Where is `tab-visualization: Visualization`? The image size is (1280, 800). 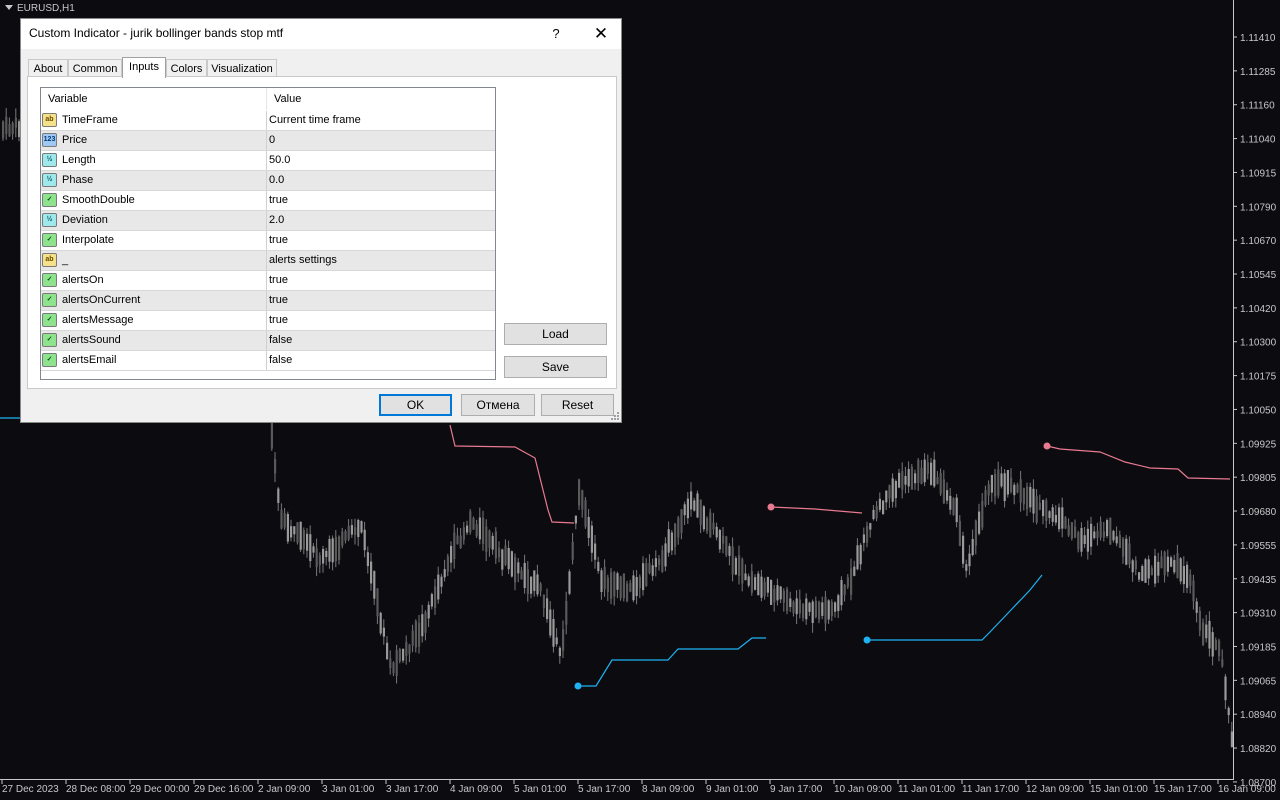 tab-visualization: Visualization is located at coordinates (242, 68).